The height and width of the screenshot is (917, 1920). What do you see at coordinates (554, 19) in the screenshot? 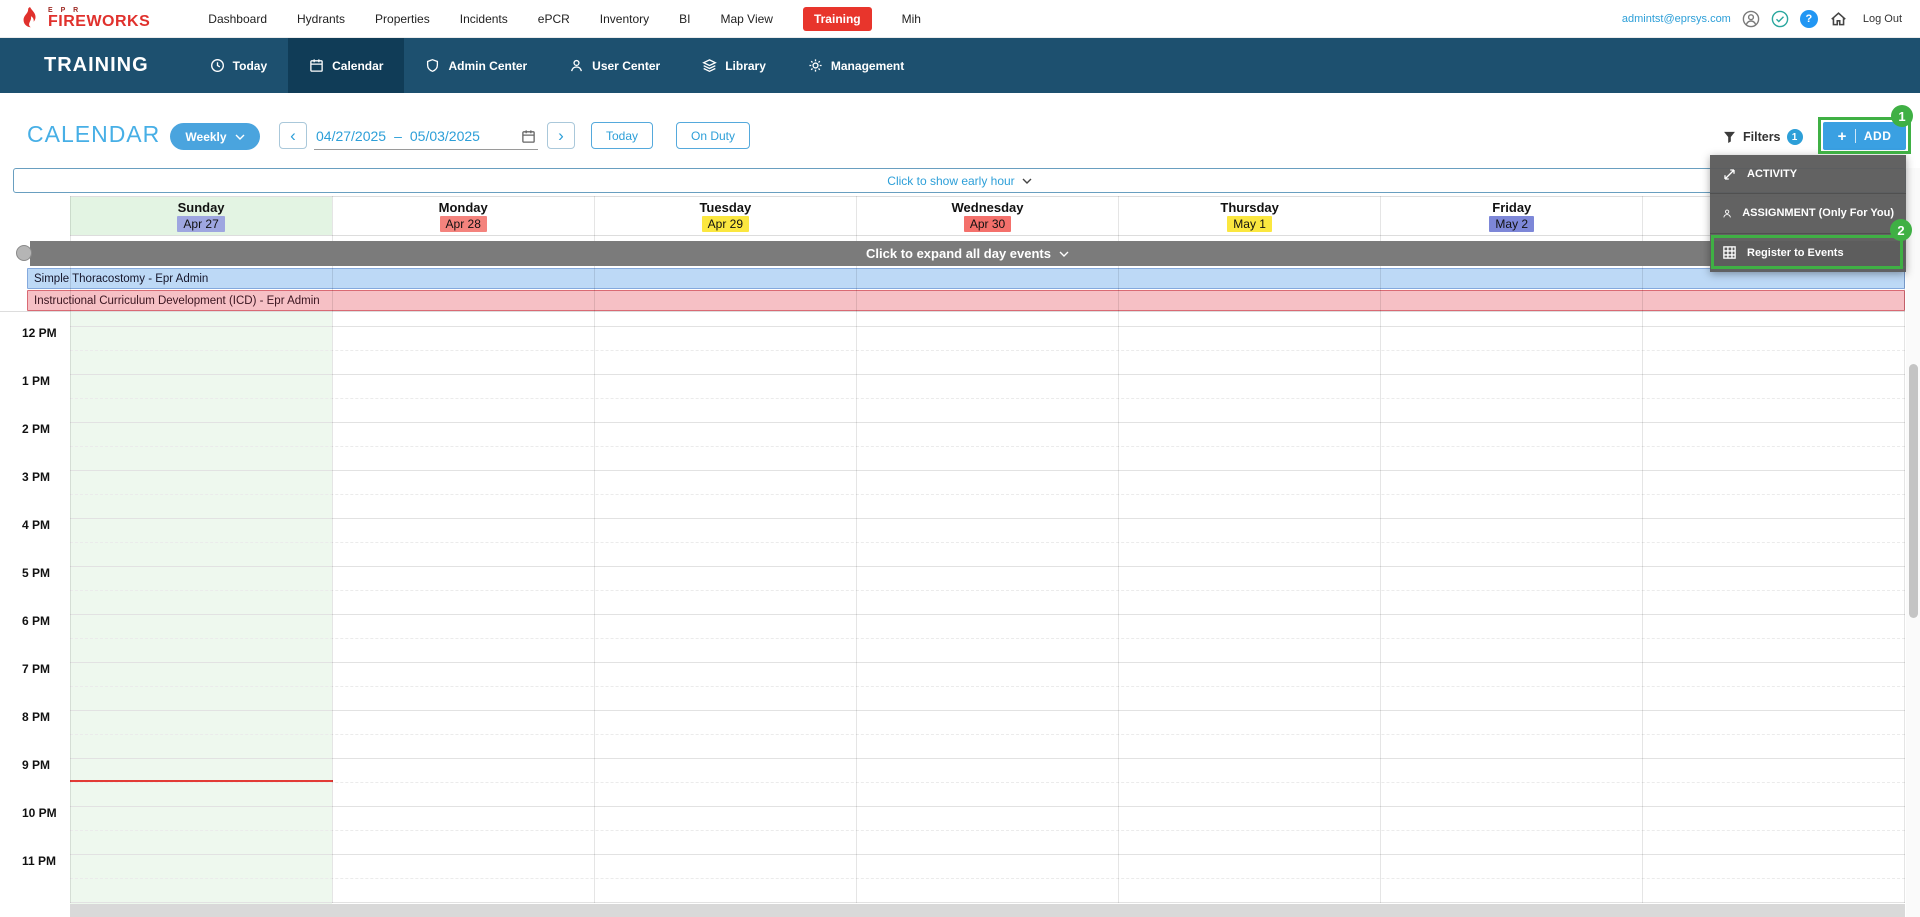
I see `nav-item-epcr: ePCR` at bounding box center [554, 19].